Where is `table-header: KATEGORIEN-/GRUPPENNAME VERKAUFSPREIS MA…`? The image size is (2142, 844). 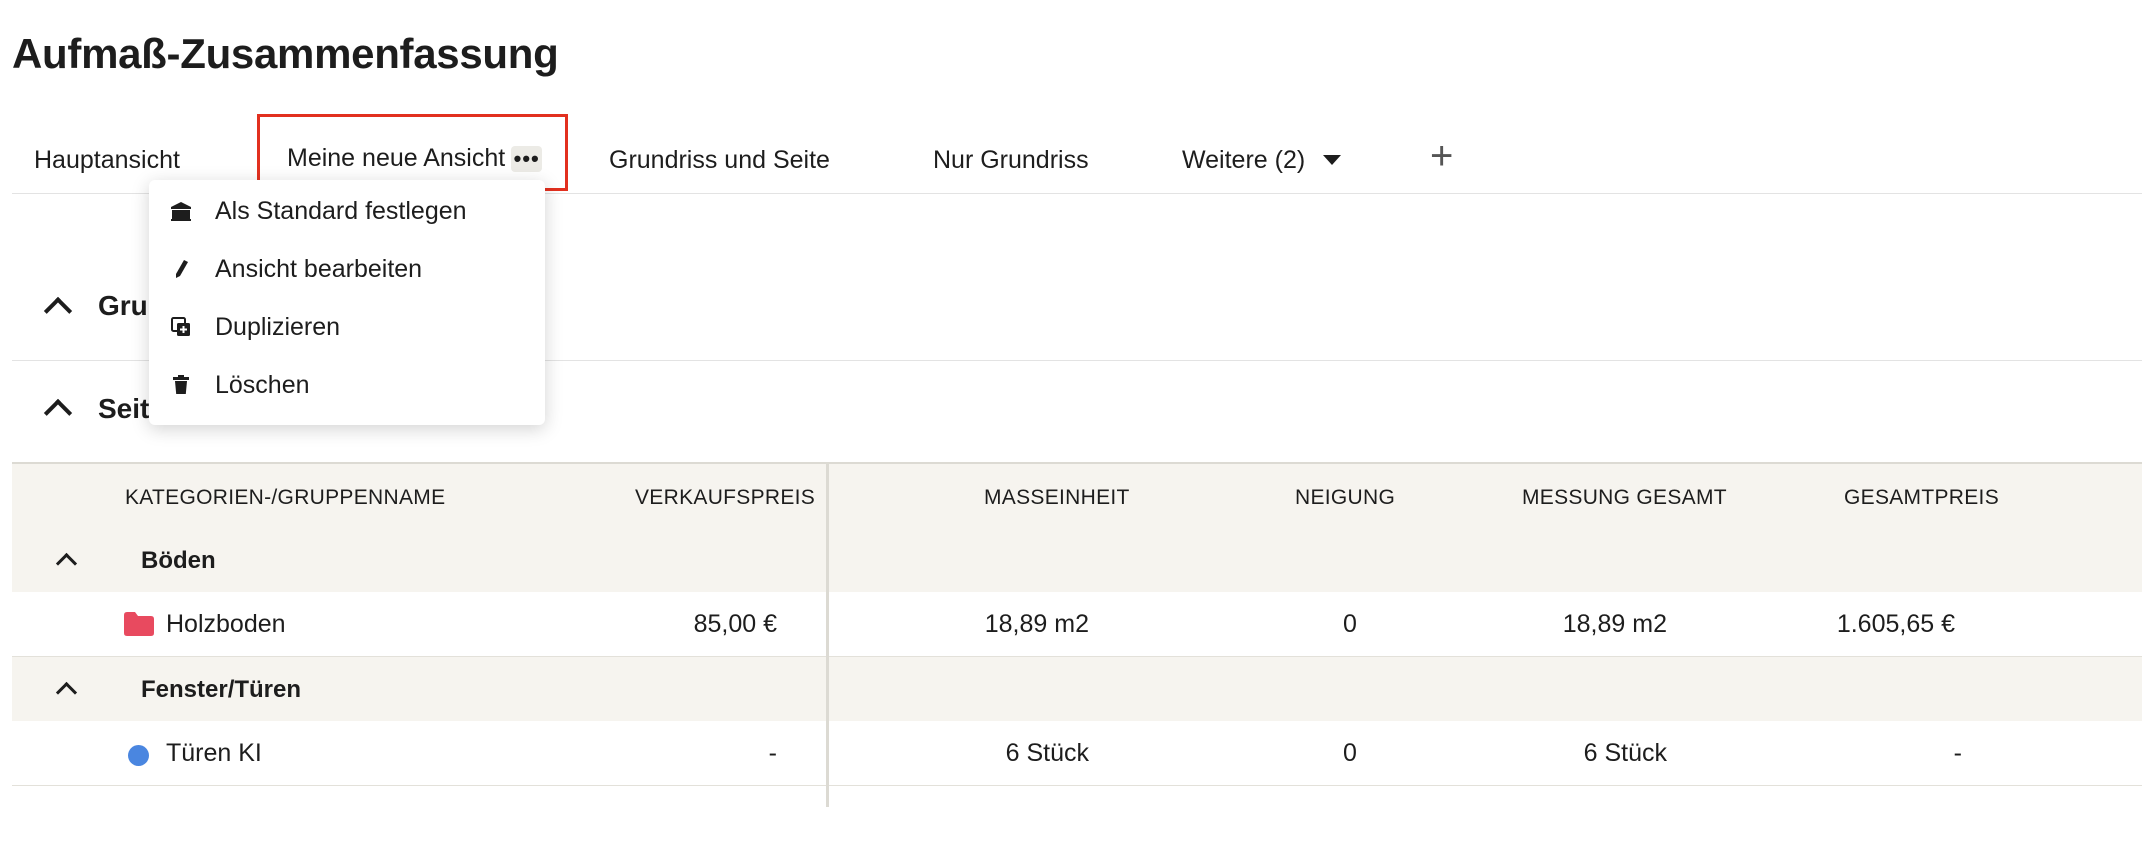
table-header: KATEGORIEN-/GRUPPENNAME VERKAUFSPREIS MA… is located at coordinates (1077, 495).